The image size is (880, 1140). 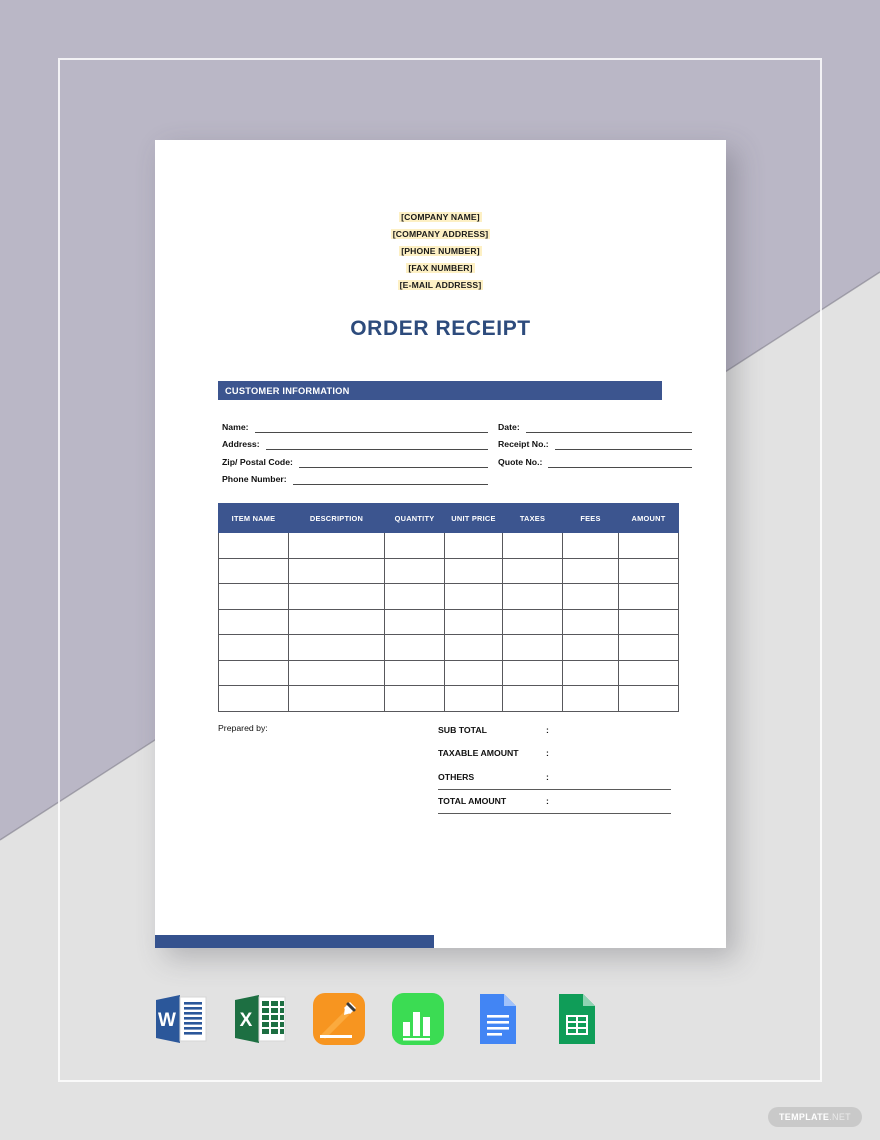 What do you see at coordinates (804, 1117) in the screenshot?
I see `watermark-strong-text: TEMPLATE` at bounding box center [804, 1117].